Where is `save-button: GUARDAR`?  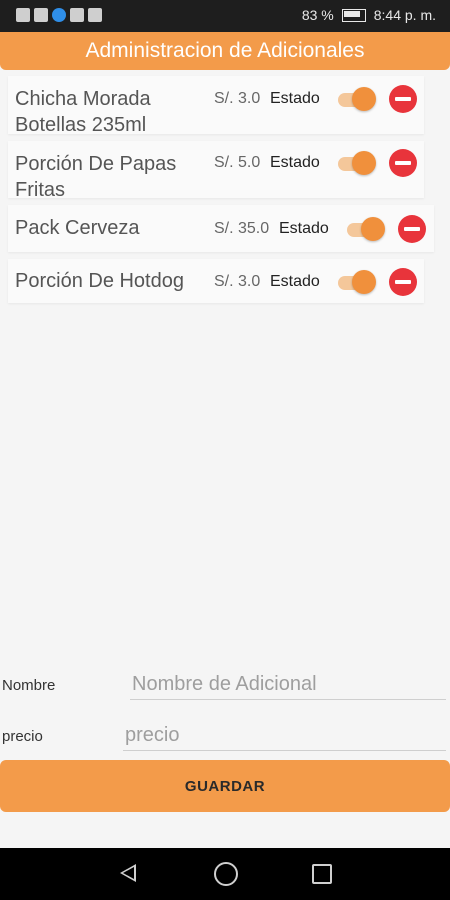
save-button: GUARDAR is located at coordinates (225, 786).